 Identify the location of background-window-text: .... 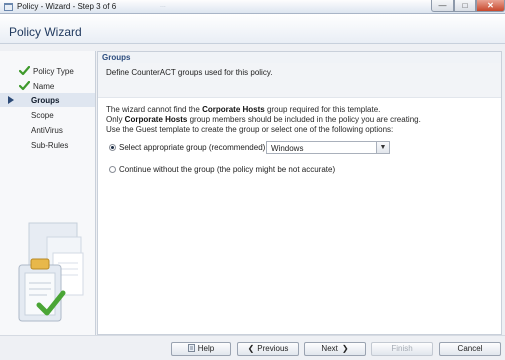
(163, 5).